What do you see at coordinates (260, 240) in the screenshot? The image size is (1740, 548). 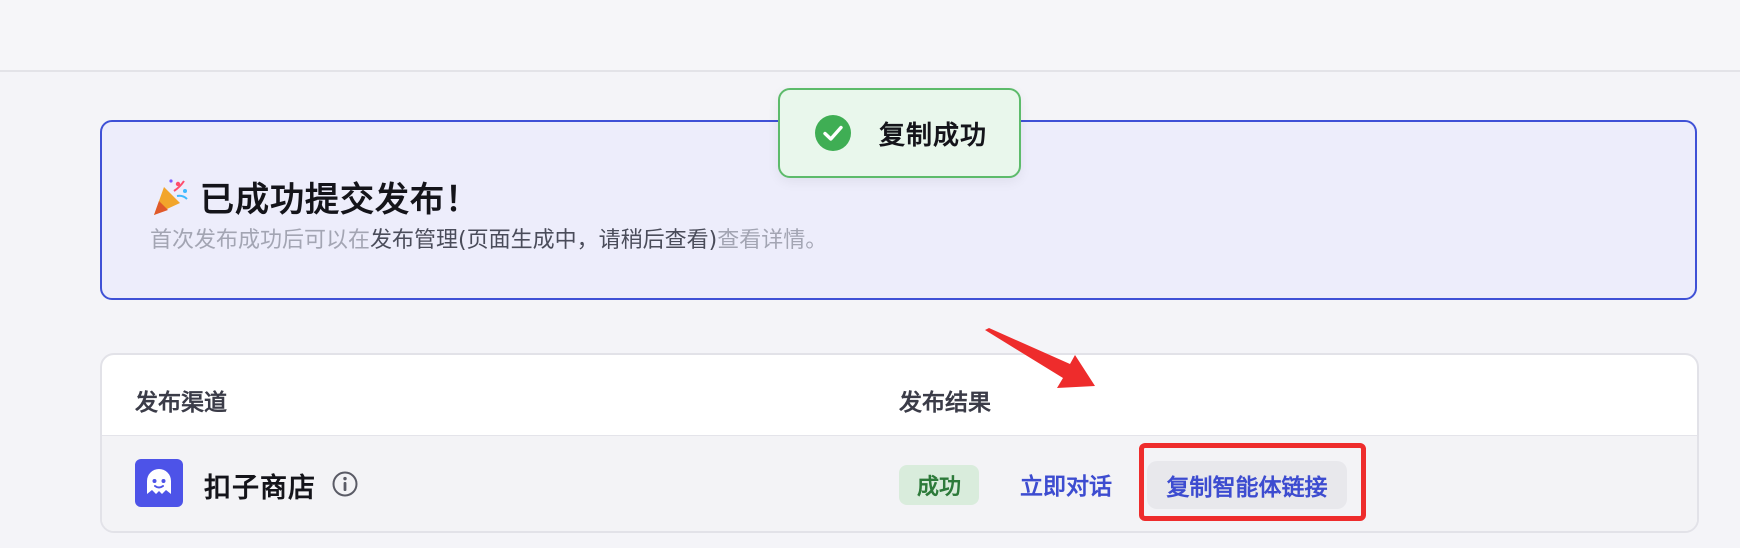 I see `banner-desc-prefix: 首次发布成功后可以在` at bounding box center [260, 240].